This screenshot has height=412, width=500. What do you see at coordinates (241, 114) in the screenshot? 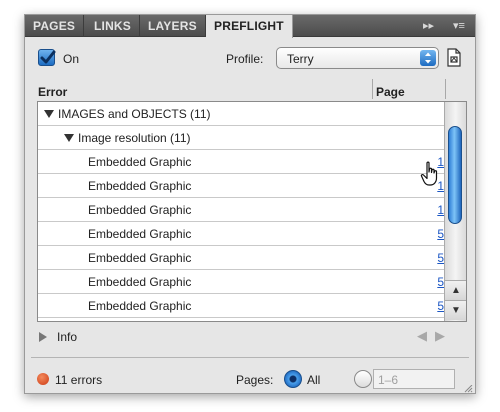
I see `list-item-category: IMAGES and OBJECTS (11)` at bounding box center [241, 114].